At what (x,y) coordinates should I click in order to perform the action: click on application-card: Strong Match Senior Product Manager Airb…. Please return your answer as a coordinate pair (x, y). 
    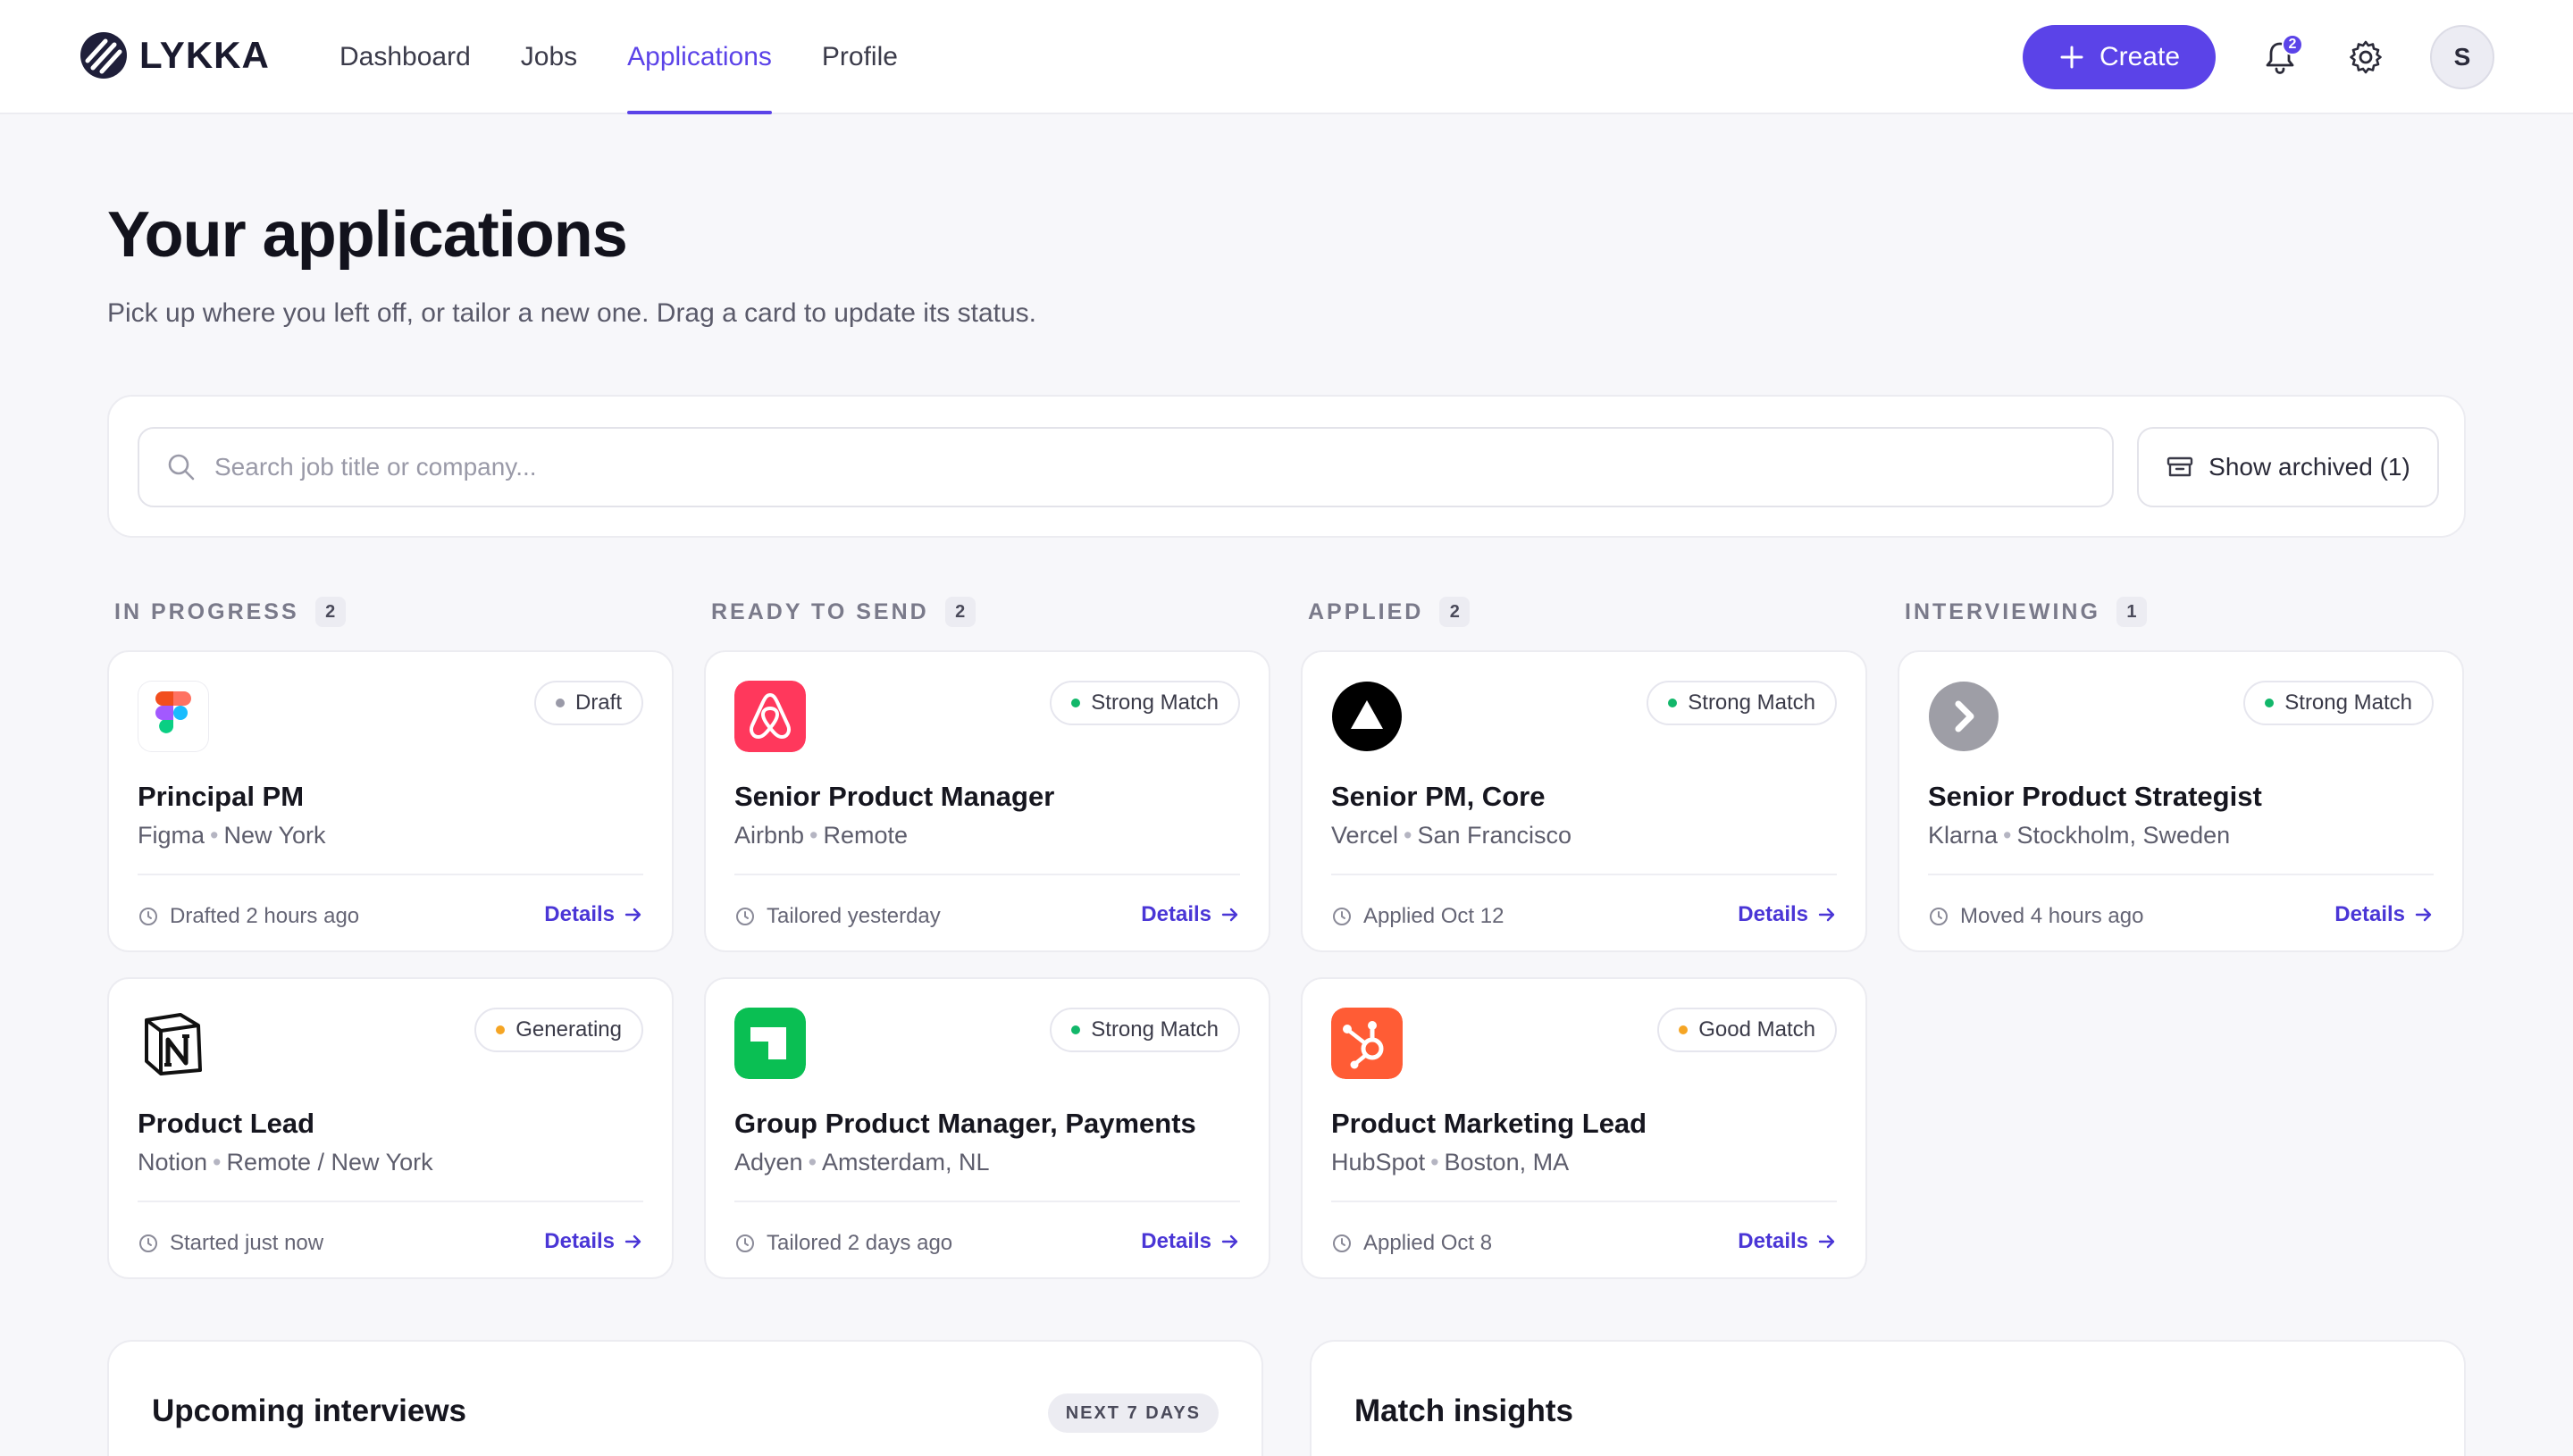
    Looking at the image, I should click on (987, 801).